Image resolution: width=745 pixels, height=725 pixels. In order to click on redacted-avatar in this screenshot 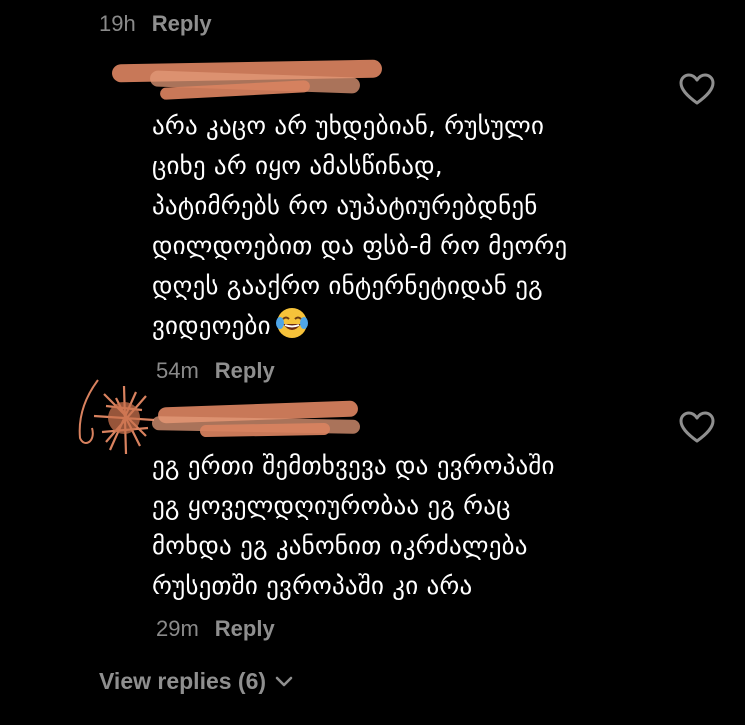, I will do `click(116, 417)`.